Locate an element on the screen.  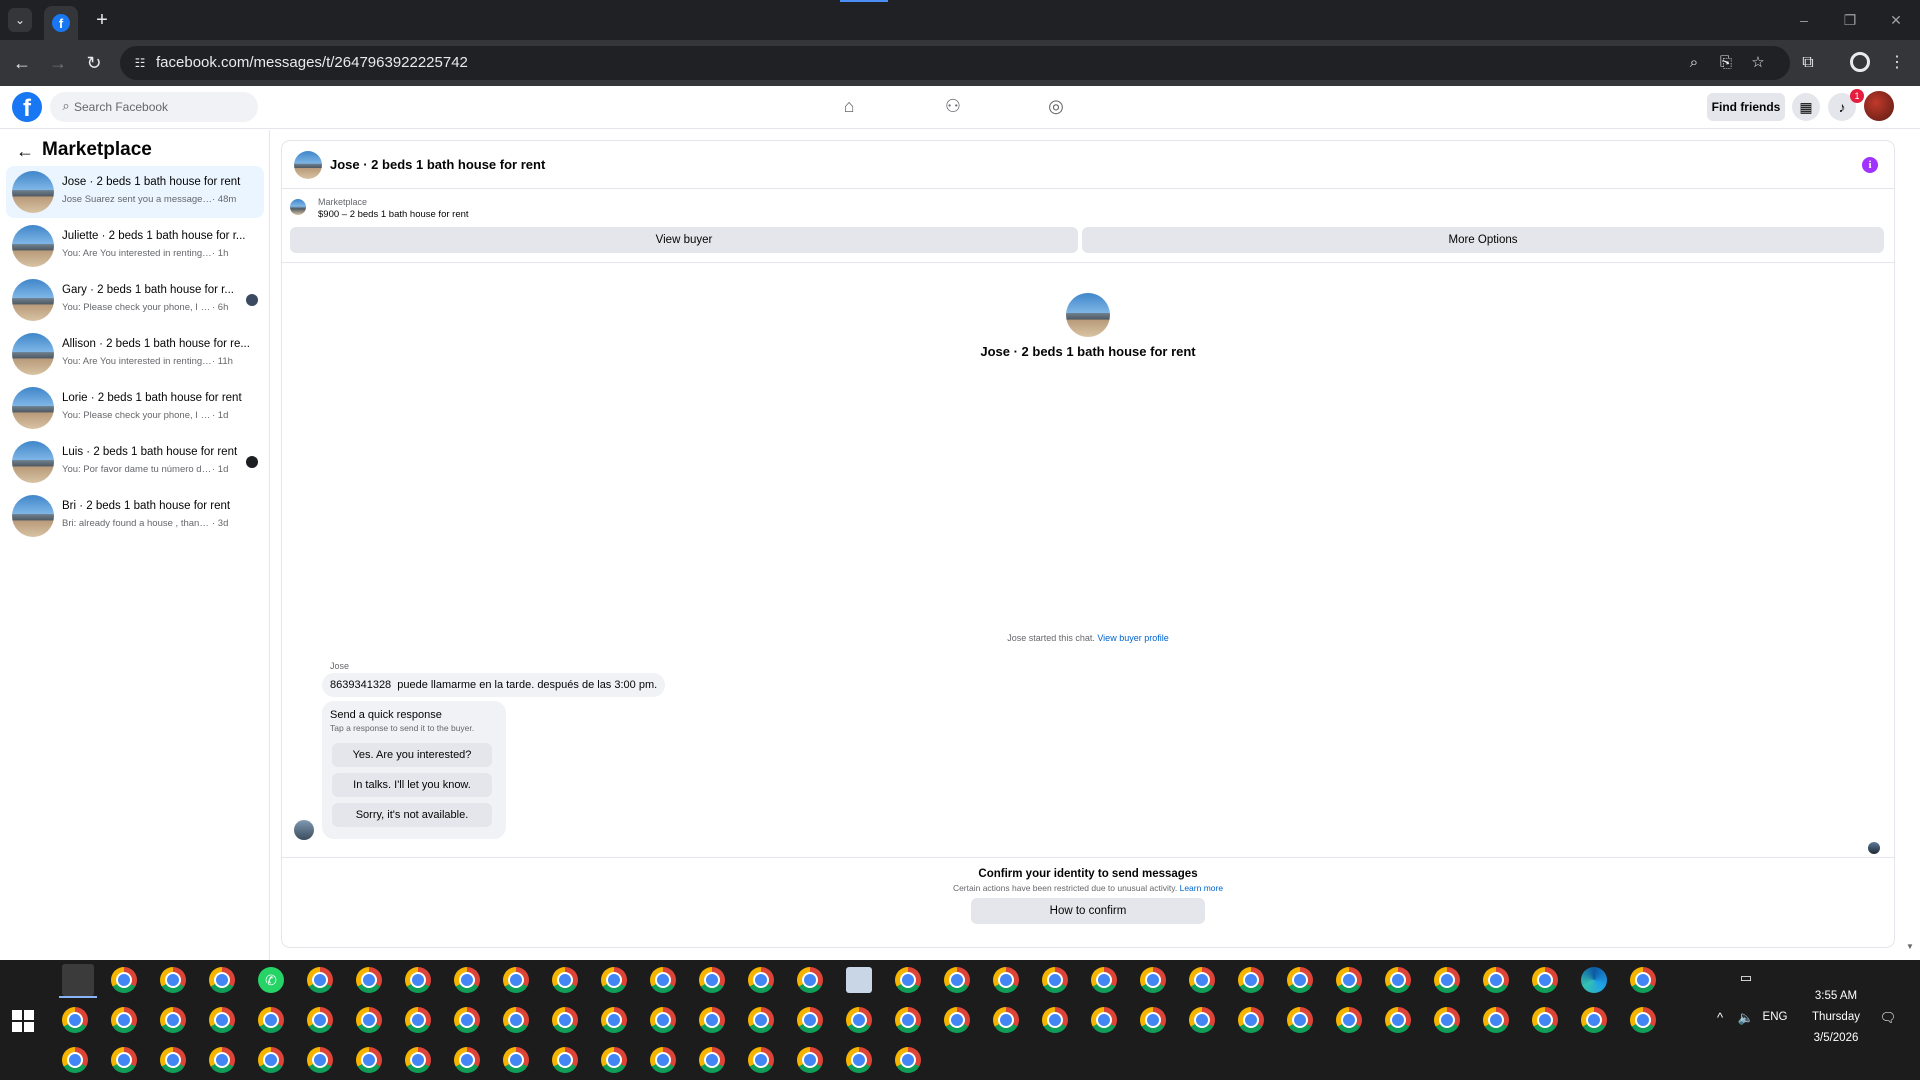
tab-facebook: f is located at coordinates (61, 23).